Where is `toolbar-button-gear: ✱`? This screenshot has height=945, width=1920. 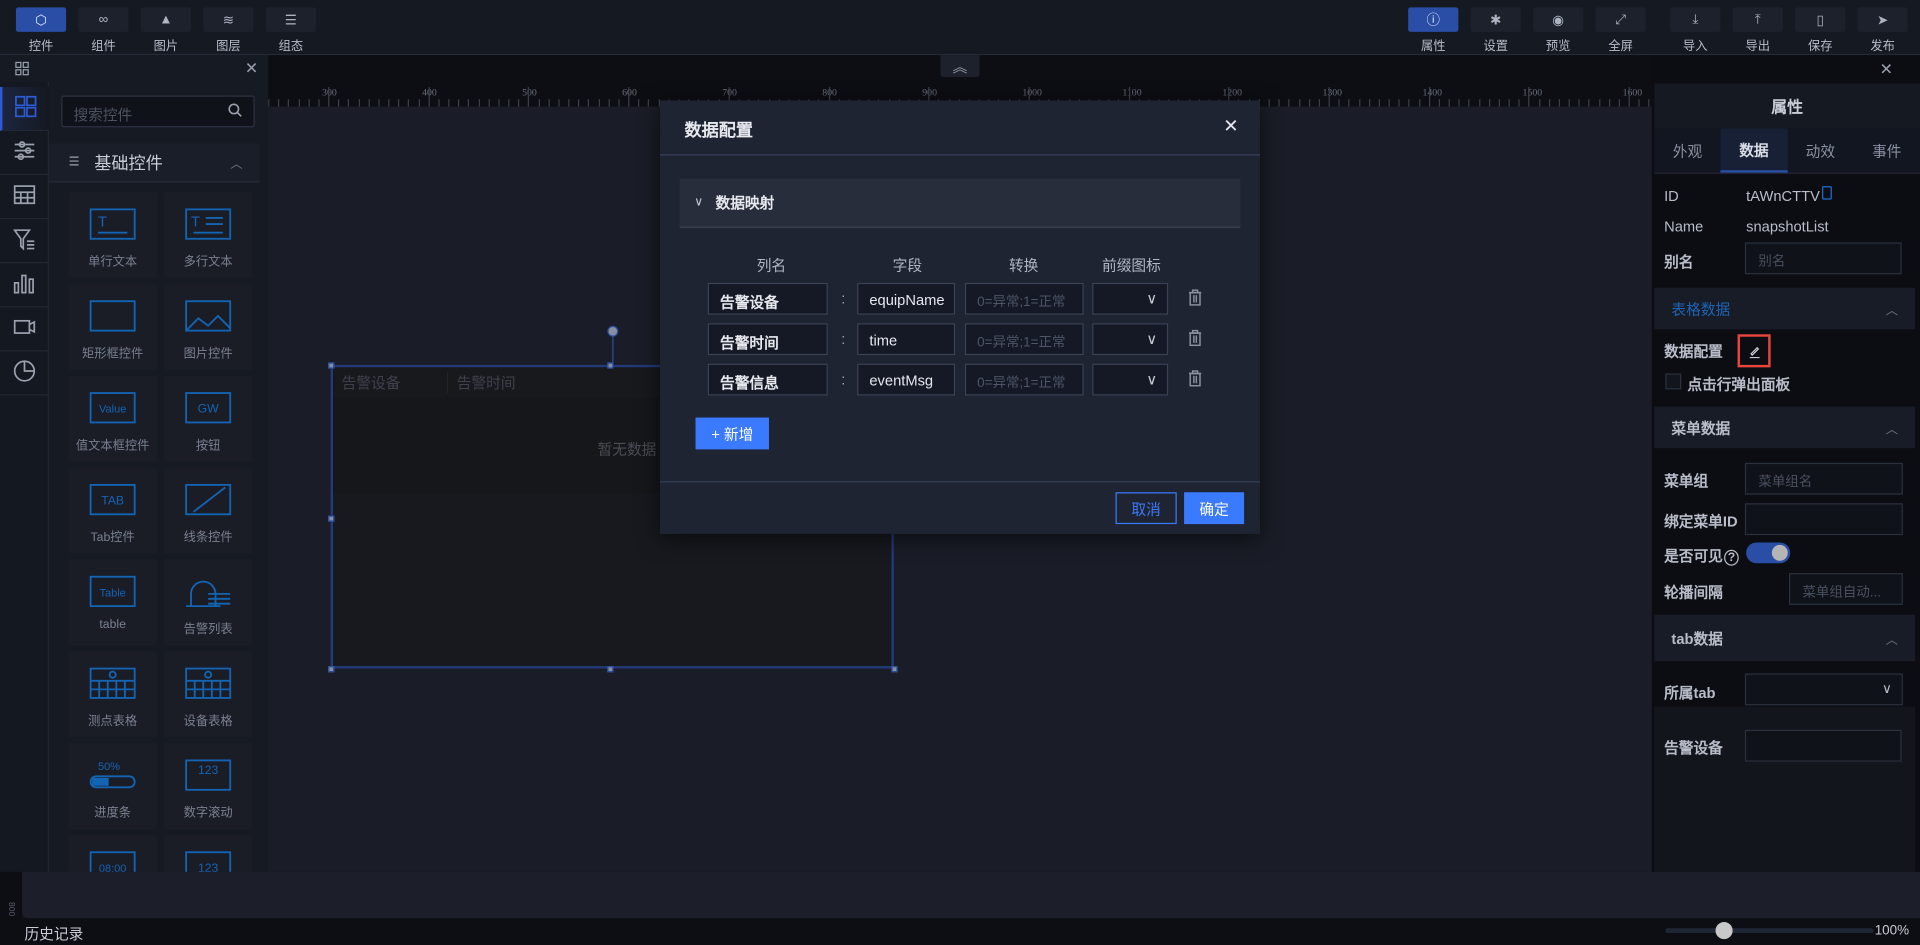
toolbar-button-gear: ✱ is located at coordinates (1495, 19).